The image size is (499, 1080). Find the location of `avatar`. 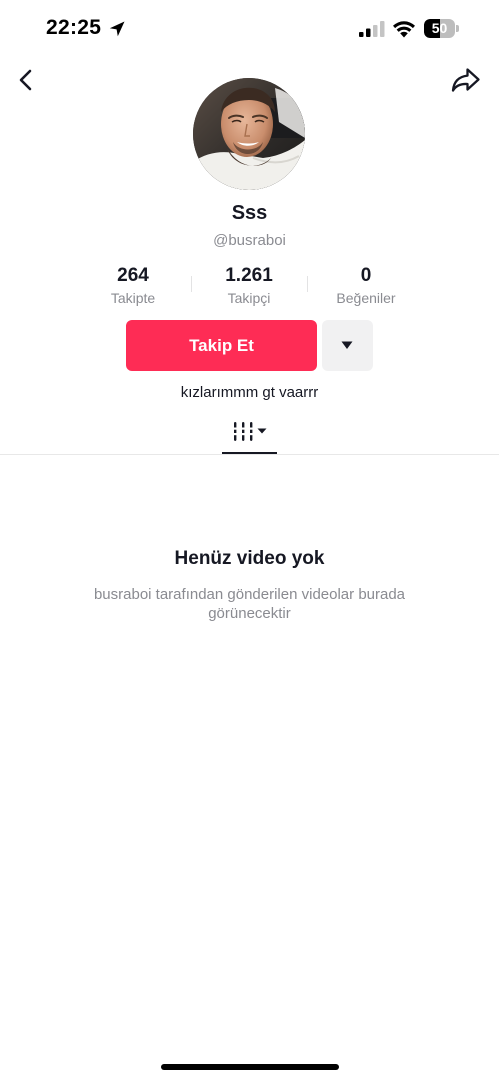

avatar is located at coordinates (249, 134).